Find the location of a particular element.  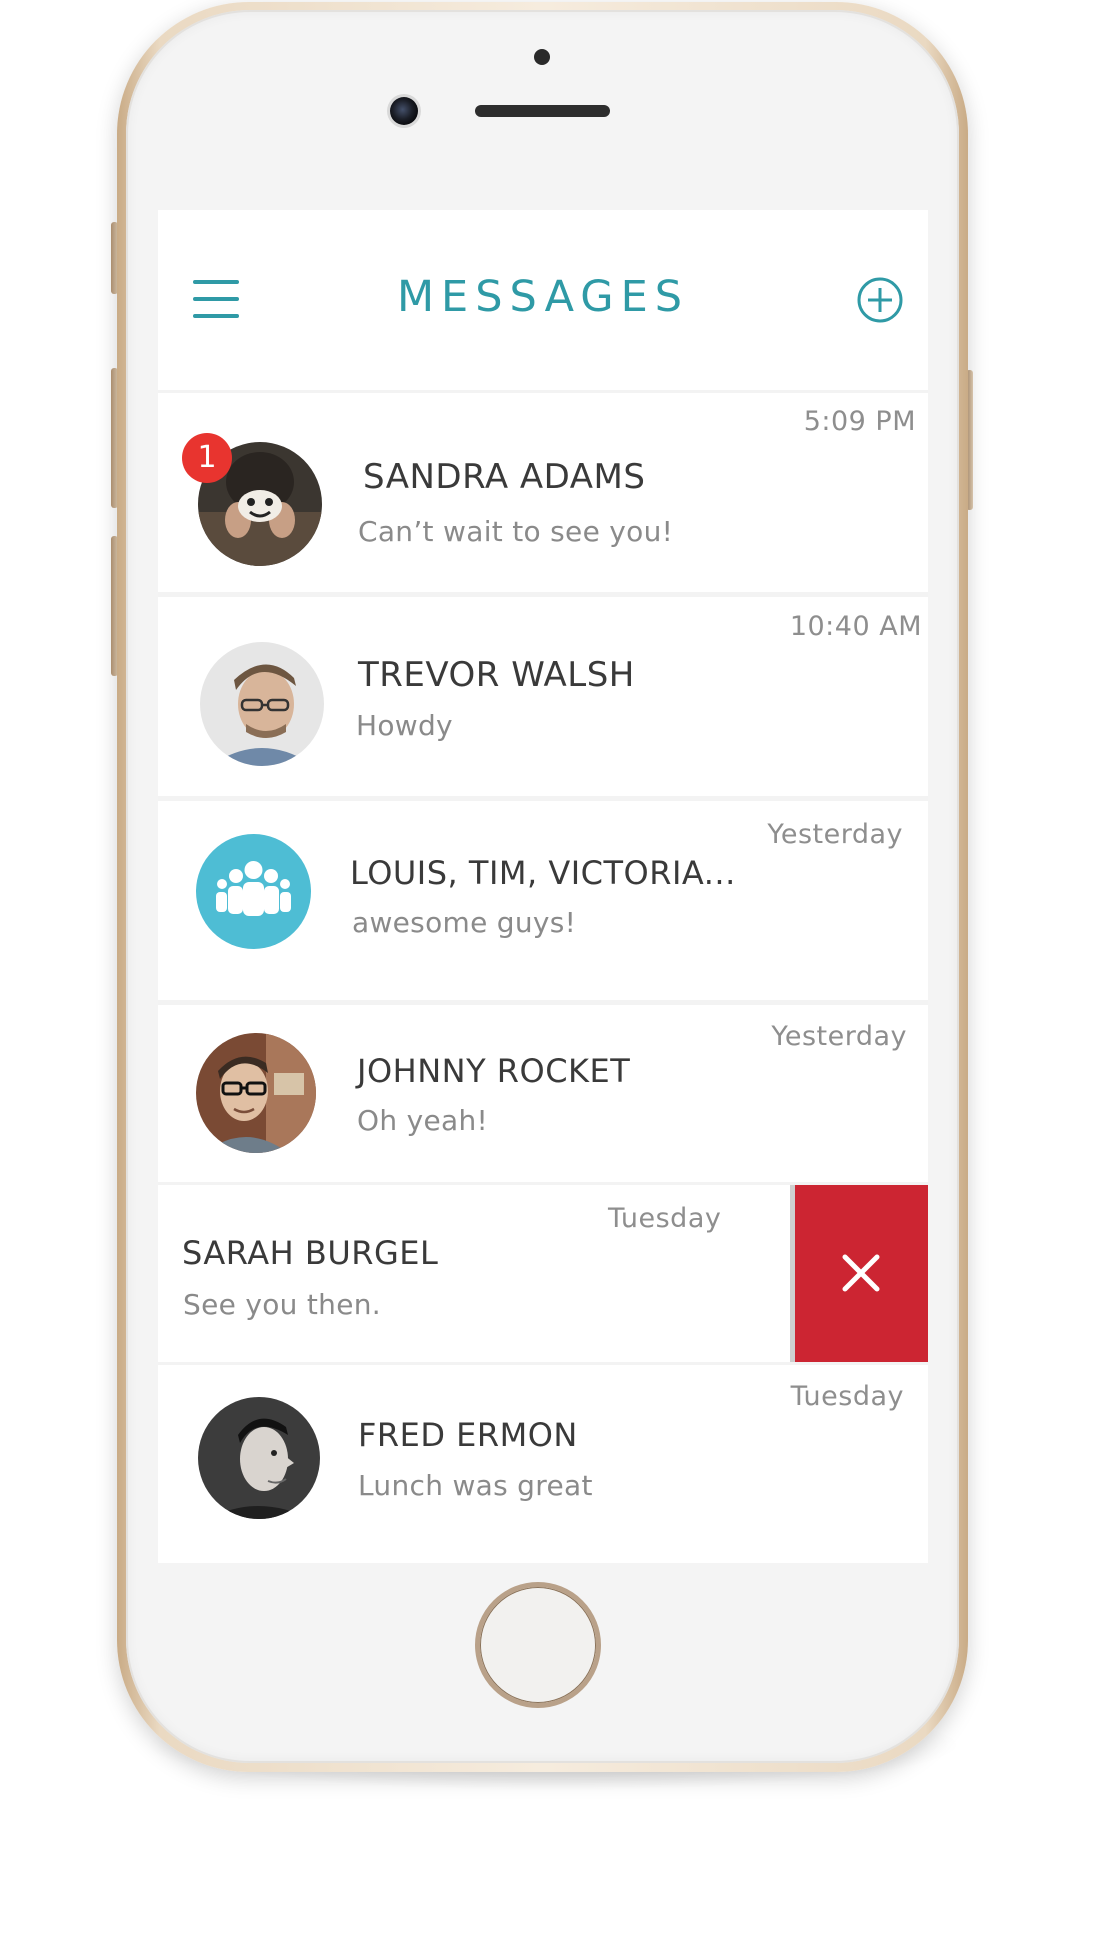

conversation-row: FRED ERMON Lunch was great Tuesday is located at coordinates (543, 1464).